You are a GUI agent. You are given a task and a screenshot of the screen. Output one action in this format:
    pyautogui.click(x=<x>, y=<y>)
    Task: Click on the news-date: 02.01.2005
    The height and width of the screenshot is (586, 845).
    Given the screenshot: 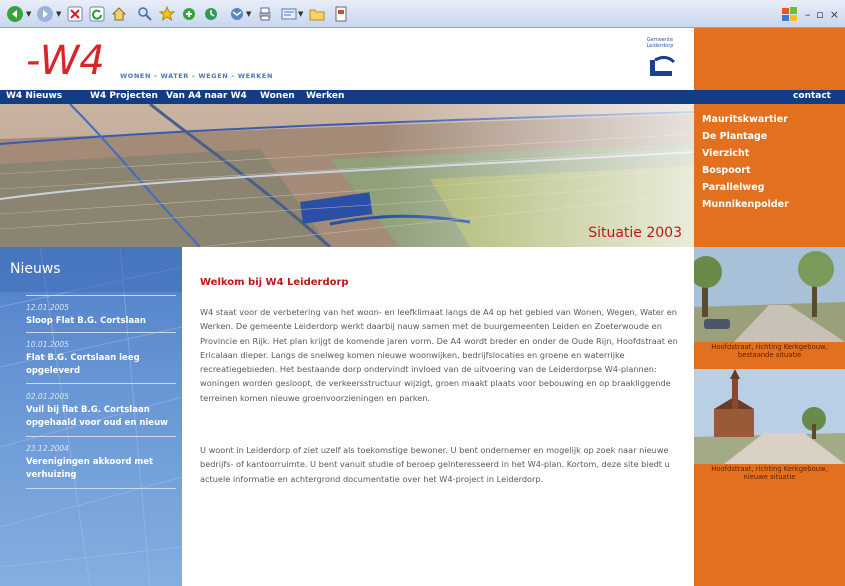 What is the action you would take?
    pyautogui.click(x=47, y=396)
    